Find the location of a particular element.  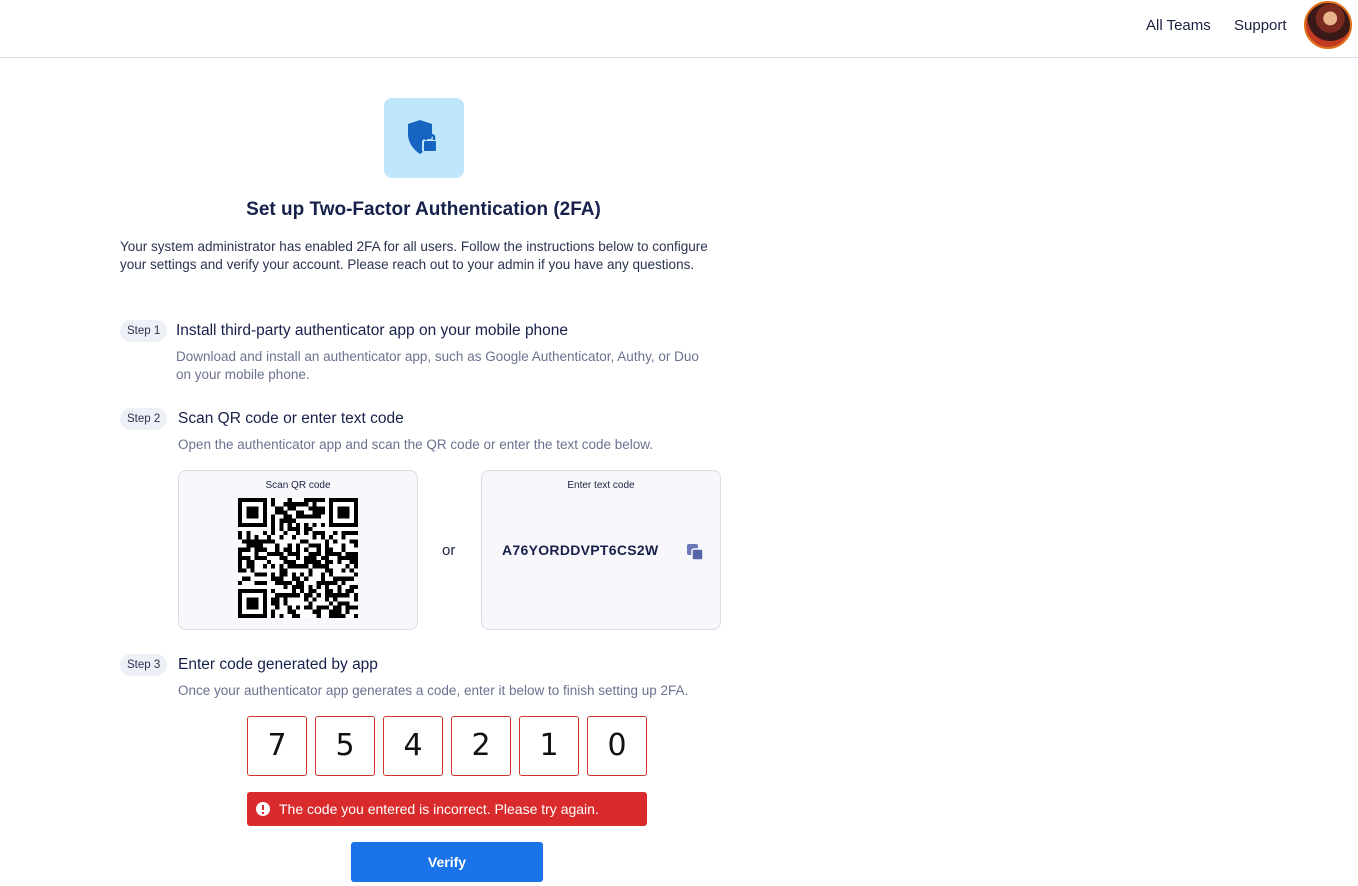

text-code-value: A76YORDDVPT6CS2W is located at coordinates (580, 550).